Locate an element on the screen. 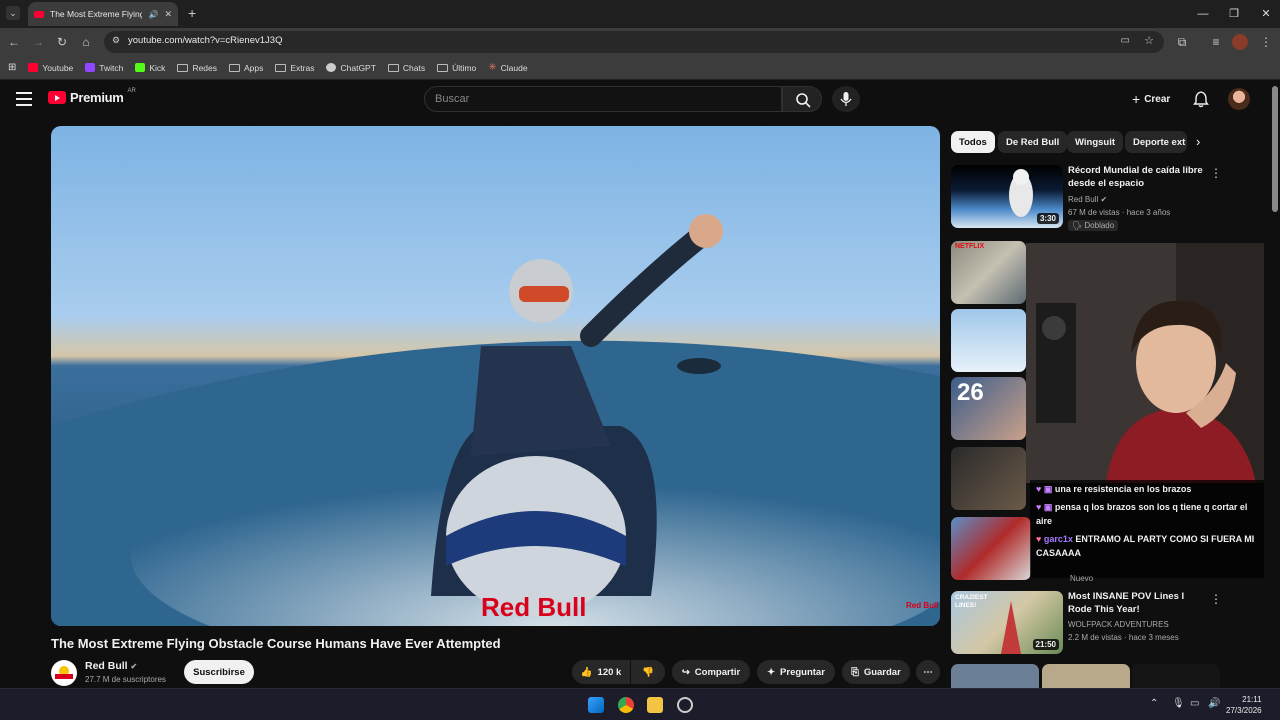  rec-thumbnail: CRAZIEST LINES! 21:50 is located at coordinates (1007, 622).